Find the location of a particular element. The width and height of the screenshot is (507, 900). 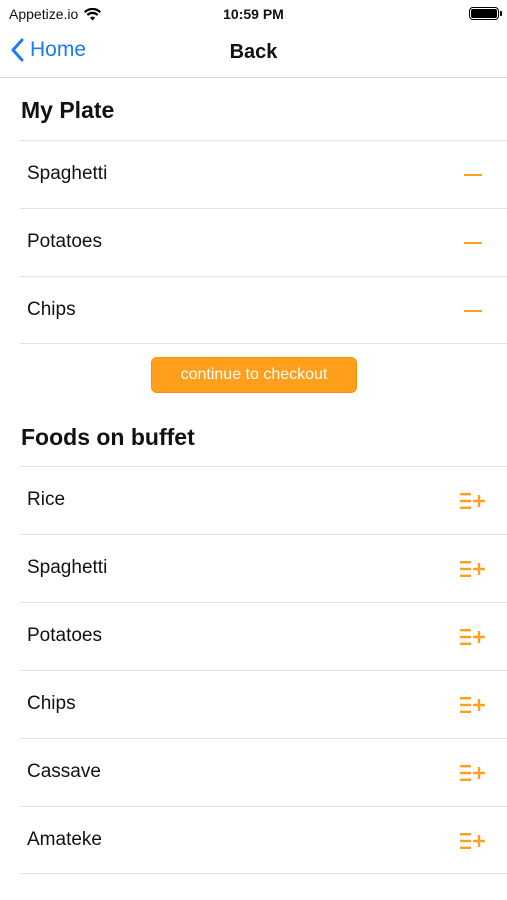

my-plate-heading: My Plate is located at coordinates (68, 110).